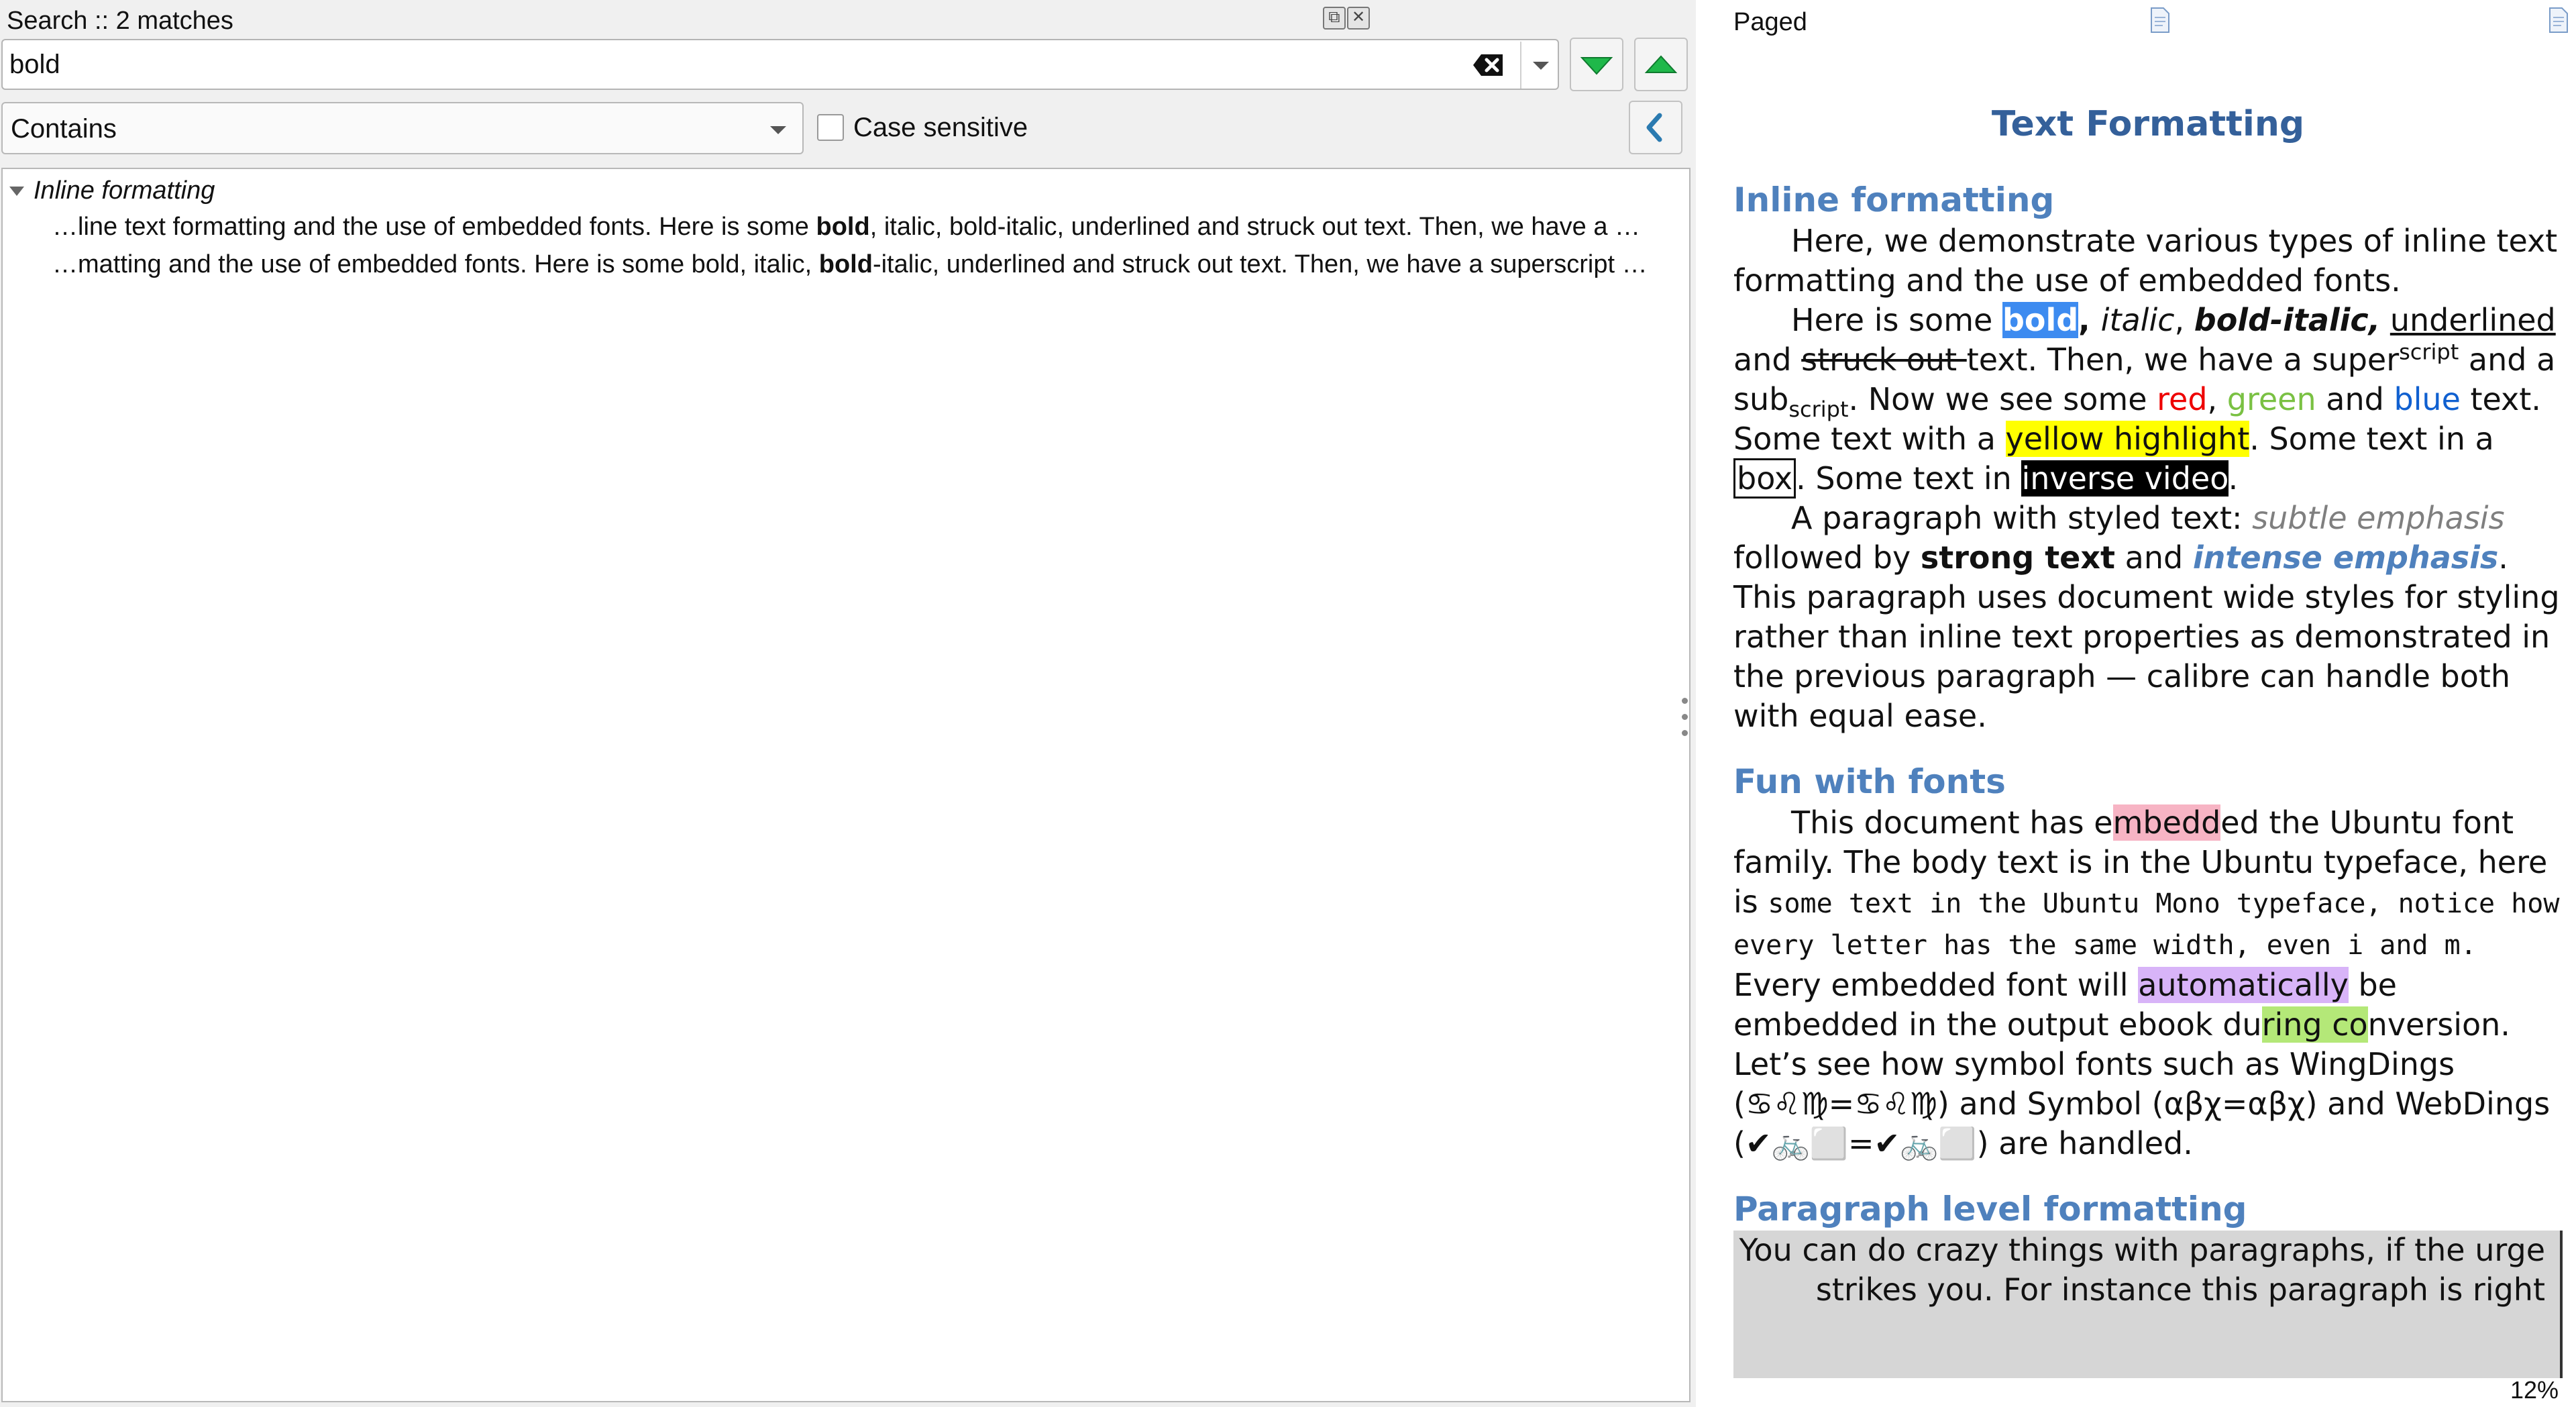 The width and height of the screenshot is (2576, 1407). Describe the element at coordinates (2040, 320) in the screenshot. I see `search-match-highlight: bold` at that location.